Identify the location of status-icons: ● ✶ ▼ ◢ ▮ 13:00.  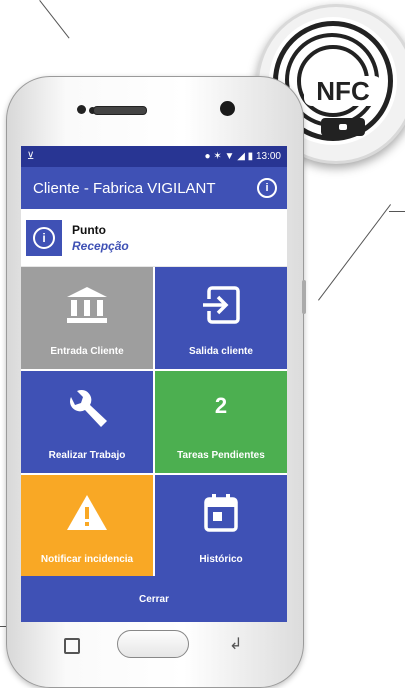
(243, 156).